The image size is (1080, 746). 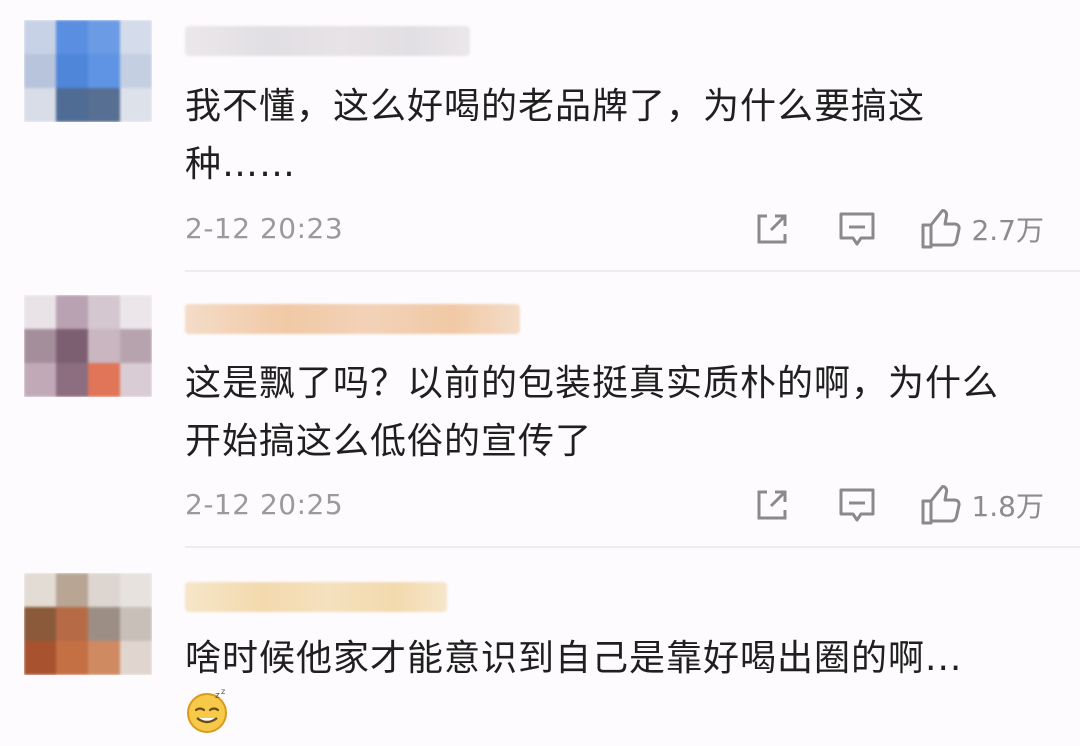 What do you see at coordinates (592, 383) in the screenshot?
I see `comment-text-line: 这是飘了吗？以前的包装挺真实质朴的啊，为什么` at bounding box center [592, 383].